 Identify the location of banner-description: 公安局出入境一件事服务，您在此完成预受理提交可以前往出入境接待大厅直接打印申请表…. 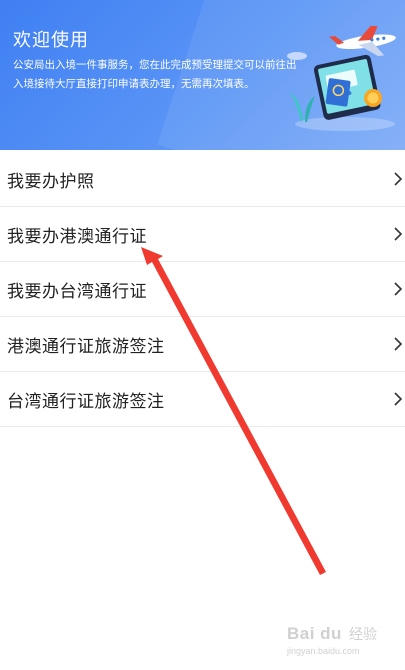
(155, 74).